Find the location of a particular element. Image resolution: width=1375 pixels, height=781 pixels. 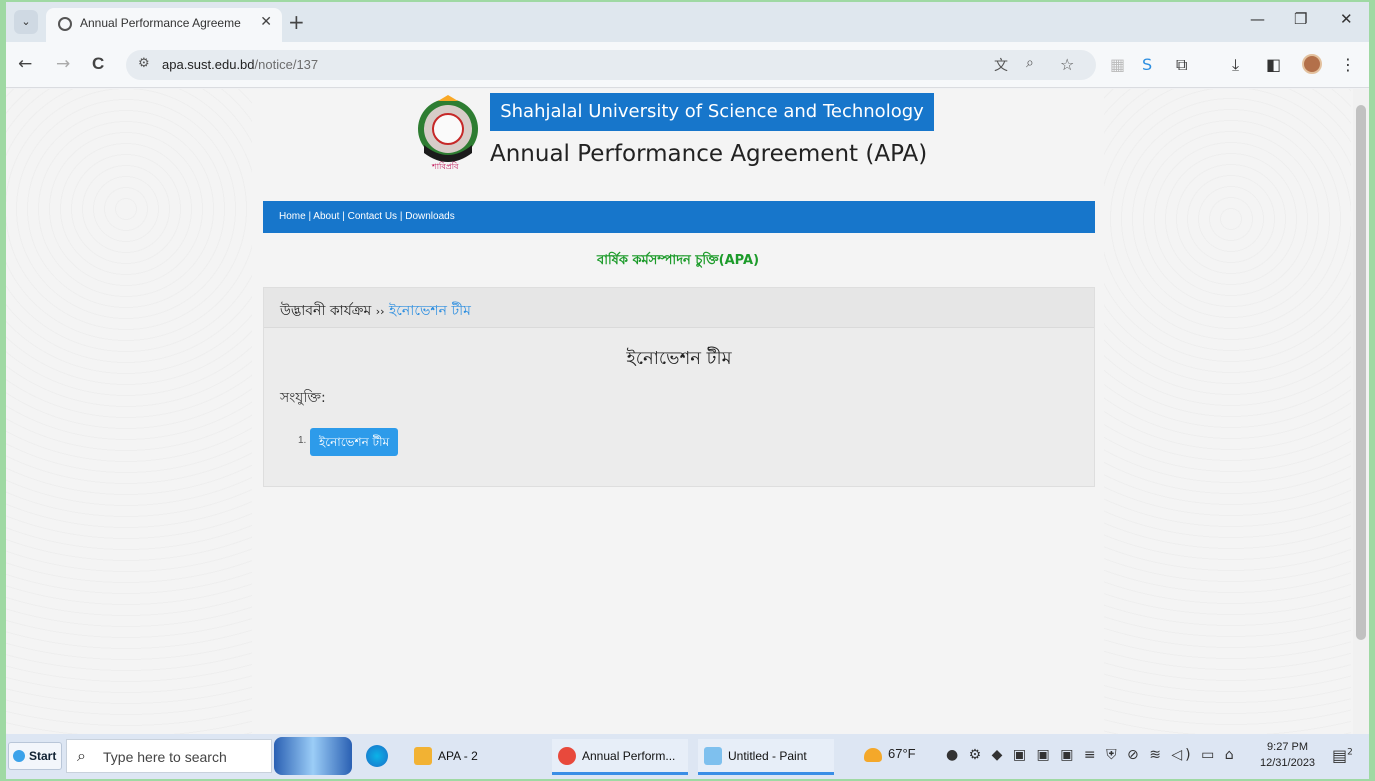

site-navbar: Home | About | Contact Us | Downloads is located at coordinates (679, 217).